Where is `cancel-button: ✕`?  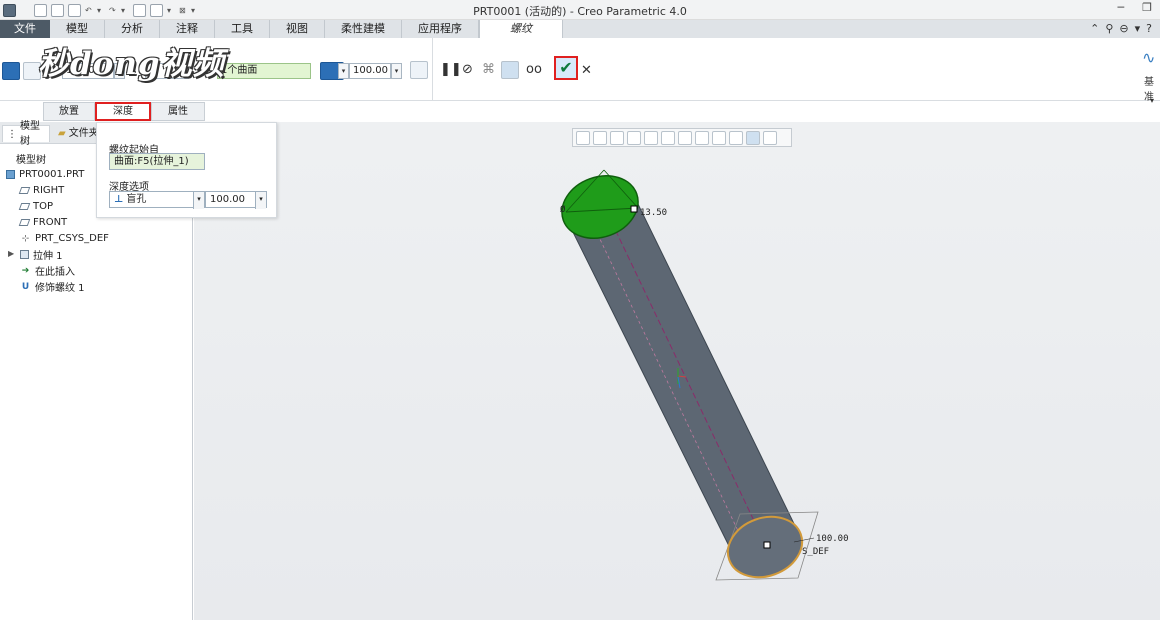
cancel-button: ✕ is located at coordinates (586, 70).